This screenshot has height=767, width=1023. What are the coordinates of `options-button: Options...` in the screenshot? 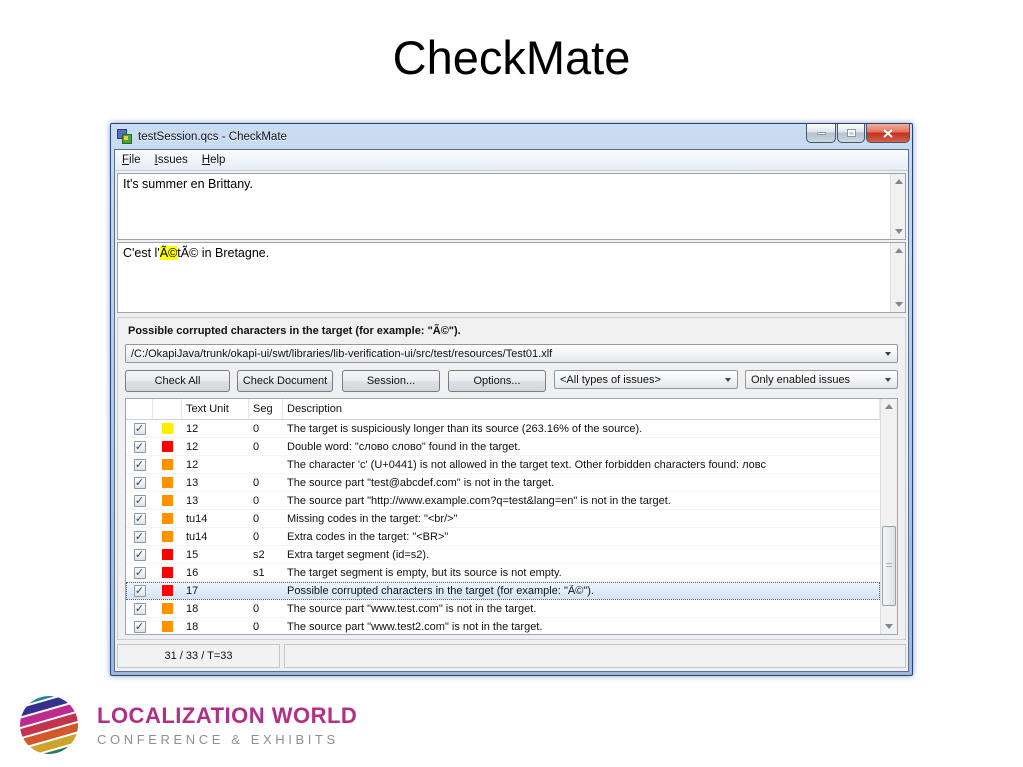 It's located at (497, 381).